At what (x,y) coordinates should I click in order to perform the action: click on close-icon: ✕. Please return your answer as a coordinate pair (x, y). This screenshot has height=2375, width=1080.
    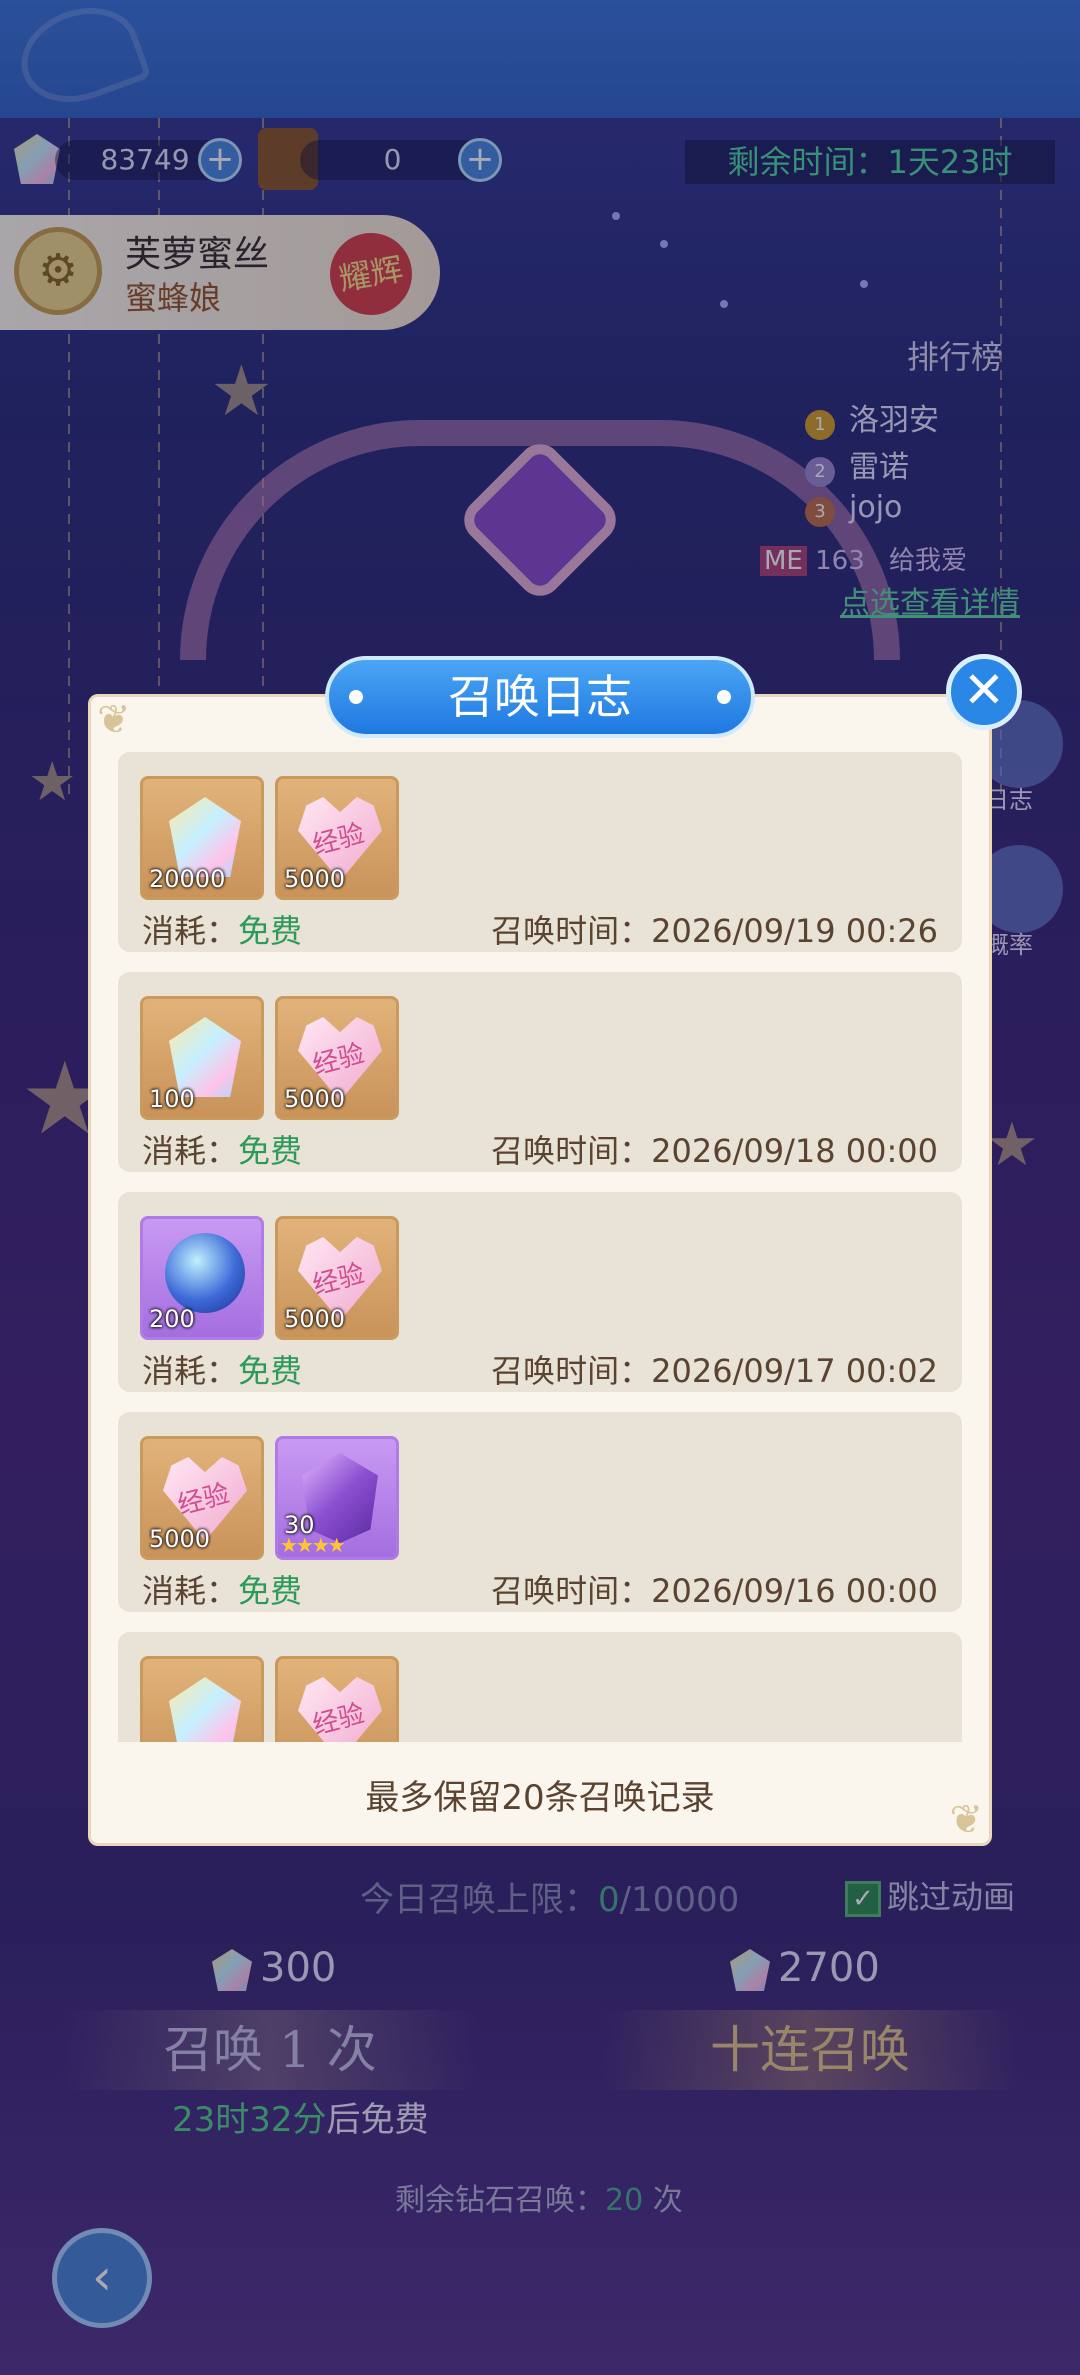
    Looking at the image, I should click on (984, 692).